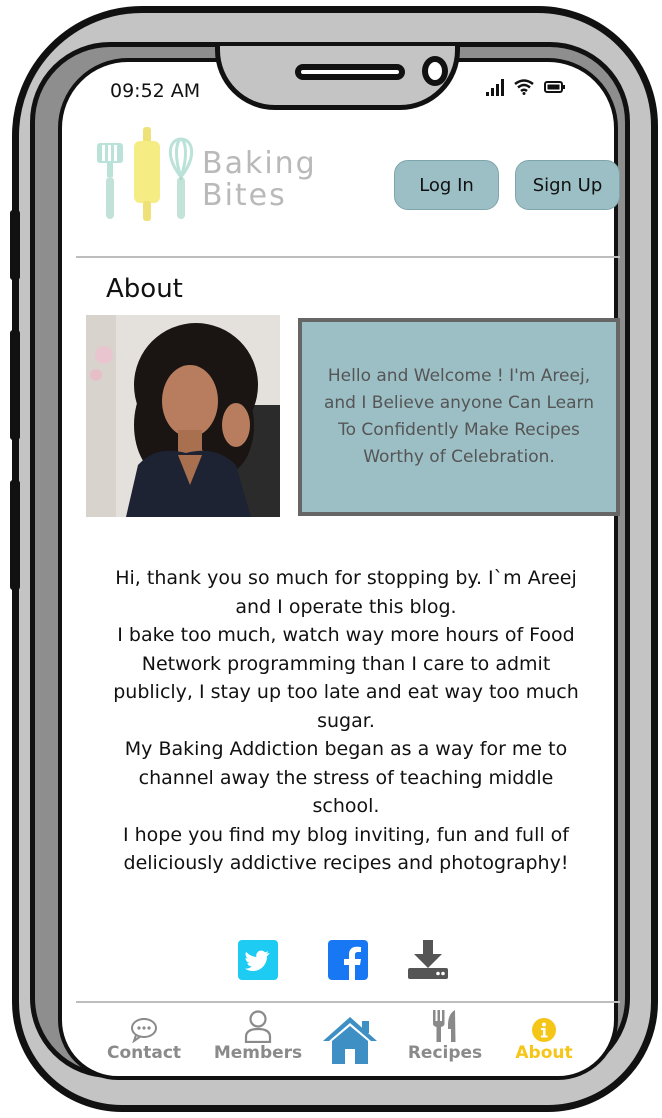 This screenshot has width=662, height=1118. What do you see at coordinates (258, 1053) in the screenshot?
I see `tab-label: Members` at bounding box center [258, 1053].